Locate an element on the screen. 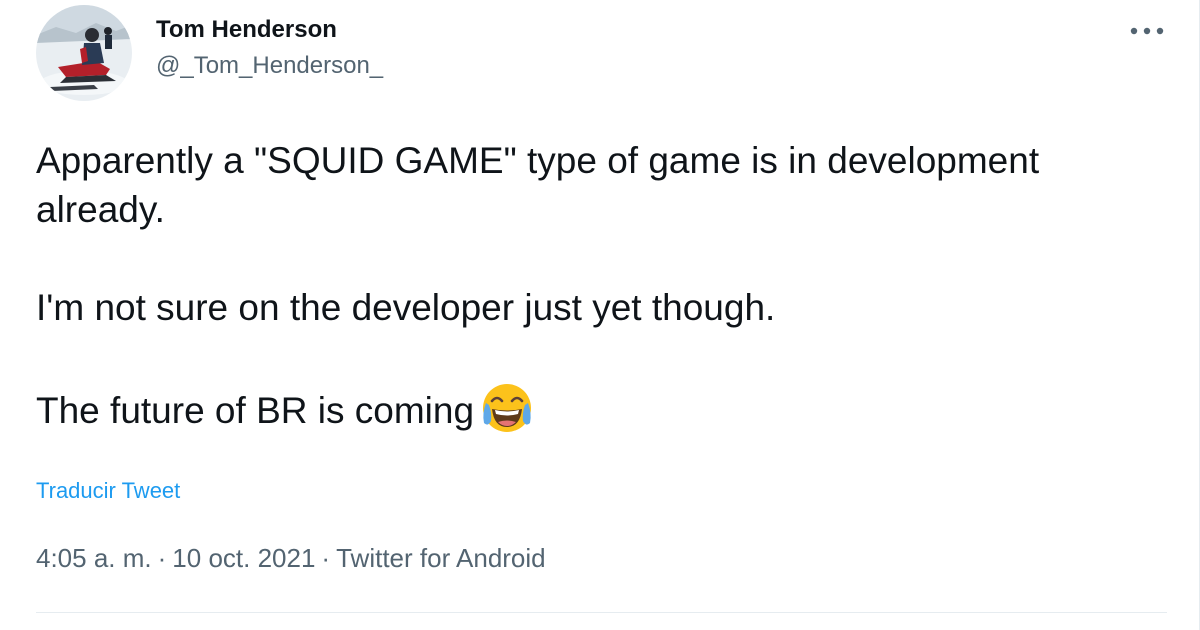  more-options-button is located at coordinates (1147, 31).